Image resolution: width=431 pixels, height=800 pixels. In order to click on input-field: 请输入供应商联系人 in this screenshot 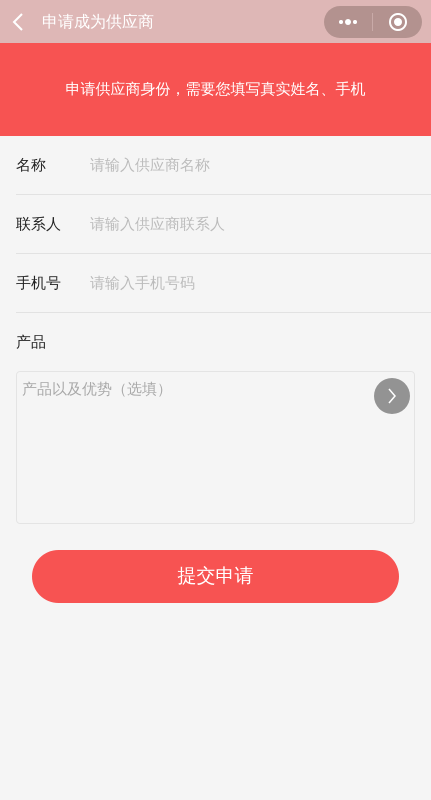, I will do `click(252, 224)`.